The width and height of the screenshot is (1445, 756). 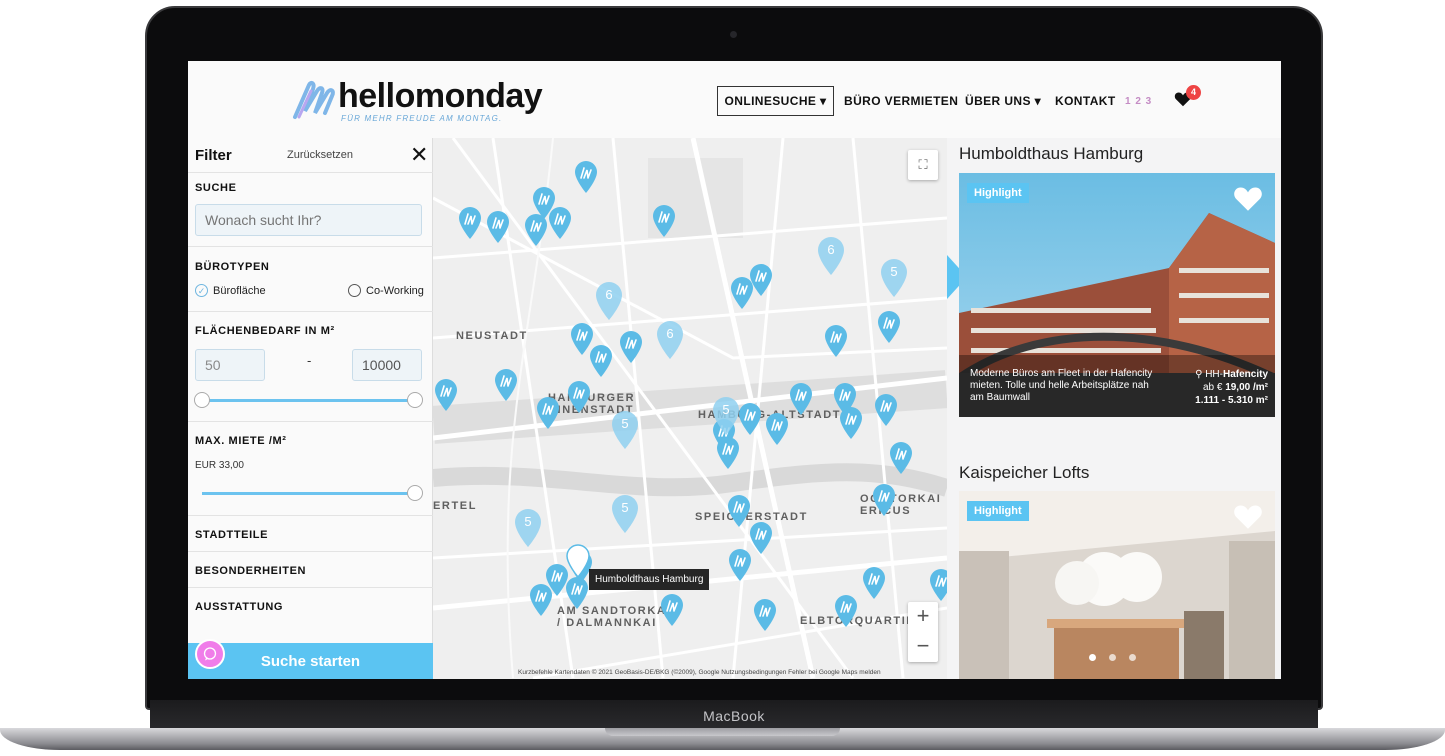 I want to click on chat-icon, so click(x=210, y=654).